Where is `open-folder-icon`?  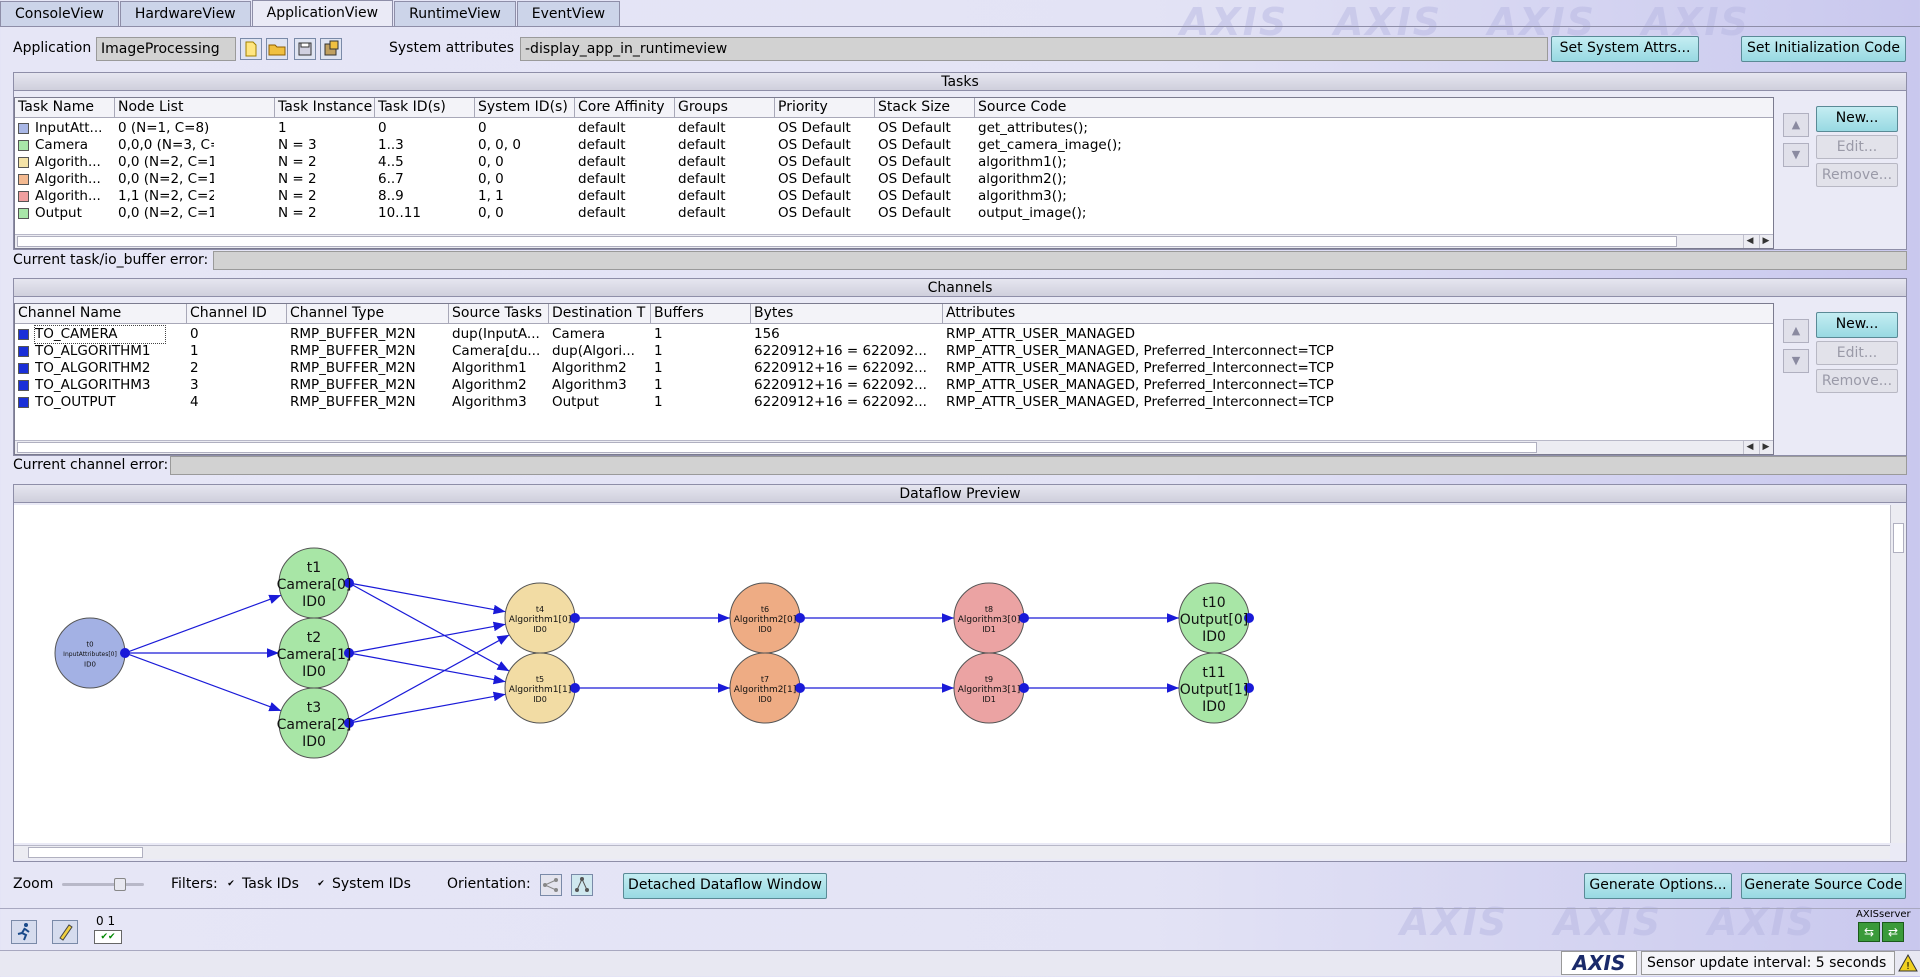
open-folder-icon is located at coordinates (277, 49).